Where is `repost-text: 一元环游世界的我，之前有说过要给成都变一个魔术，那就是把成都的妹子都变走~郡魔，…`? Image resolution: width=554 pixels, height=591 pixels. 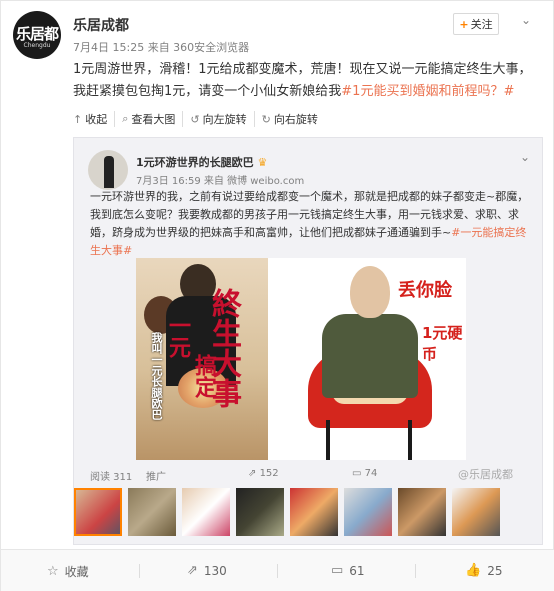
repost-text: 一元环游世界的我，之前有说过要给成都变一个魔术，那就是把成都的妹子都变走~郡魔，… is located at coordinates (310, 224).